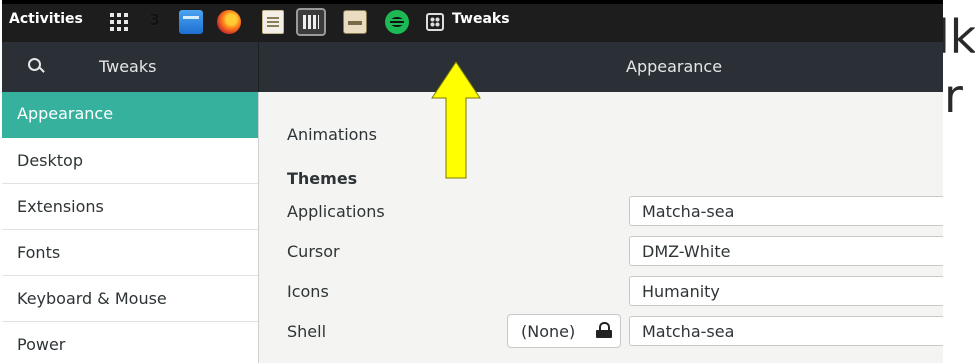 This screenshot has height=363, width=975. Describe the element at coordinates (46, 19) in the screenshot. I see `activities-button: Activities` at that location.